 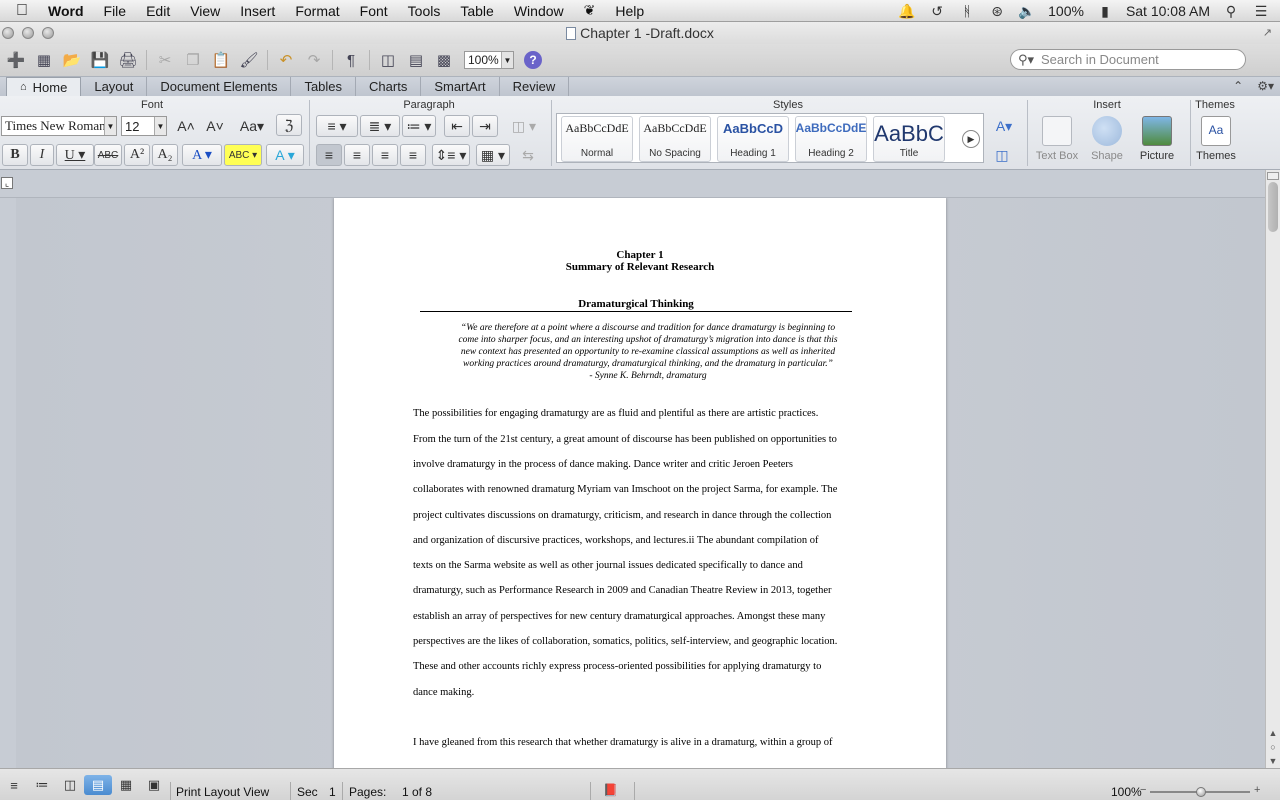 What do you see at coordinates (1128, 59) in the screenshot?
I see `search-in-document: ⚲▾ Search in Document` at bounding box center [1128, 59].